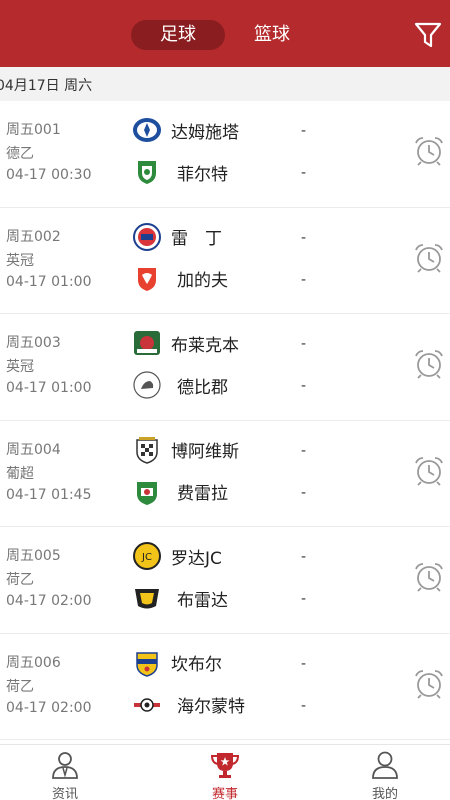 The width and height of the screenshot is (450, 800). I want to click on tab-basketball: 篮球, so click(272, 35).